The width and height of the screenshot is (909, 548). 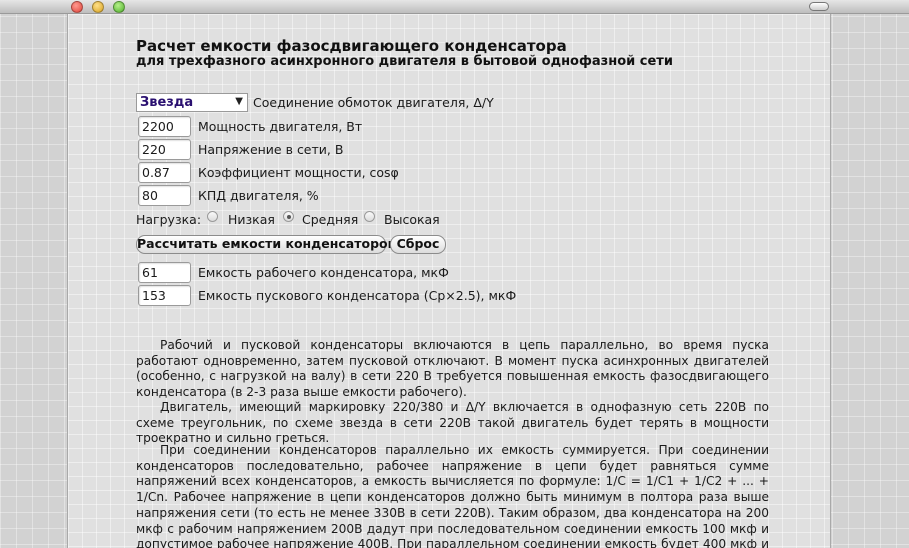 What do you see at coordinates (266, 244) in the screenshot?
I see `calculate-button: Рассчитать емкости конденсаторов` at bounding box center [266, 244].